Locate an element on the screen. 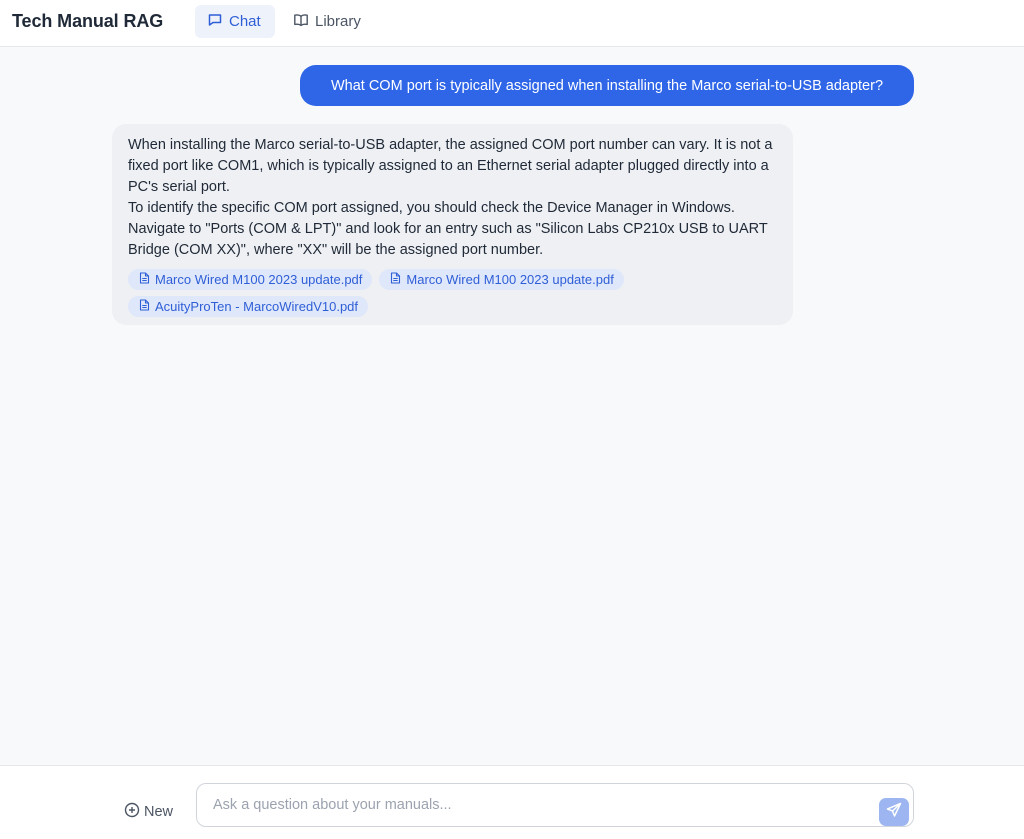  send-button is located at coordinates (894, 812).